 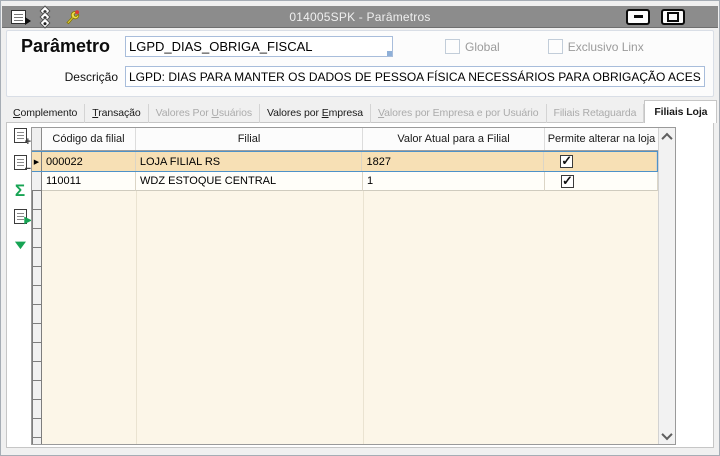 I want to click on chevron-down-icon, so click(x=667, y=434).